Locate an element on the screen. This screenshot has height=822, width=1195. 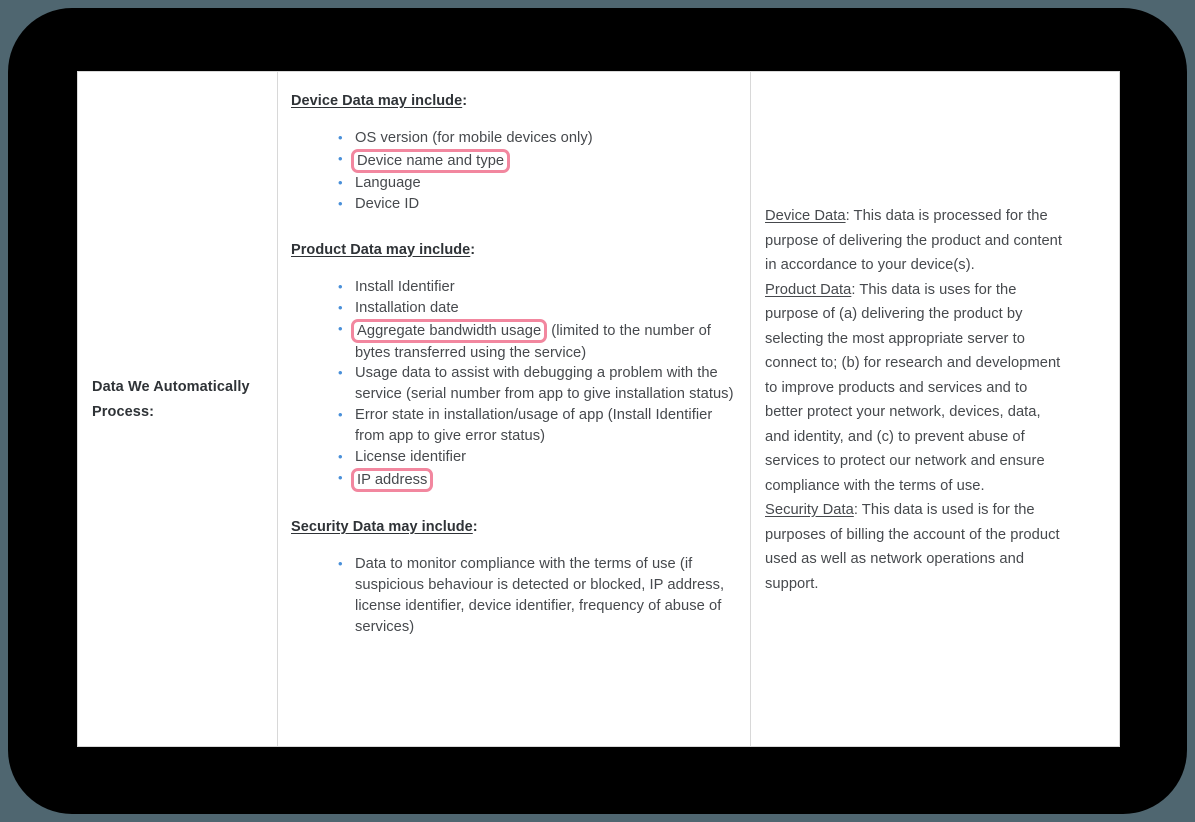
list-item: Device ID is located at coordinates (533, 204).